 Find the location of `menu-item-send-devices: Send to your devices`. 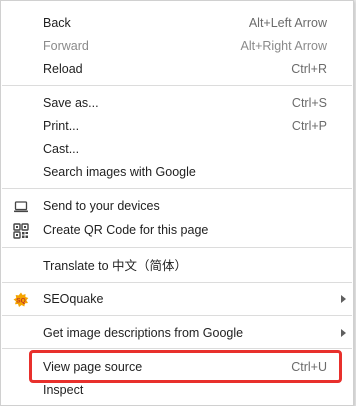

menu-item-send-devices: Send to your devices is located at coordinates (177, 206).